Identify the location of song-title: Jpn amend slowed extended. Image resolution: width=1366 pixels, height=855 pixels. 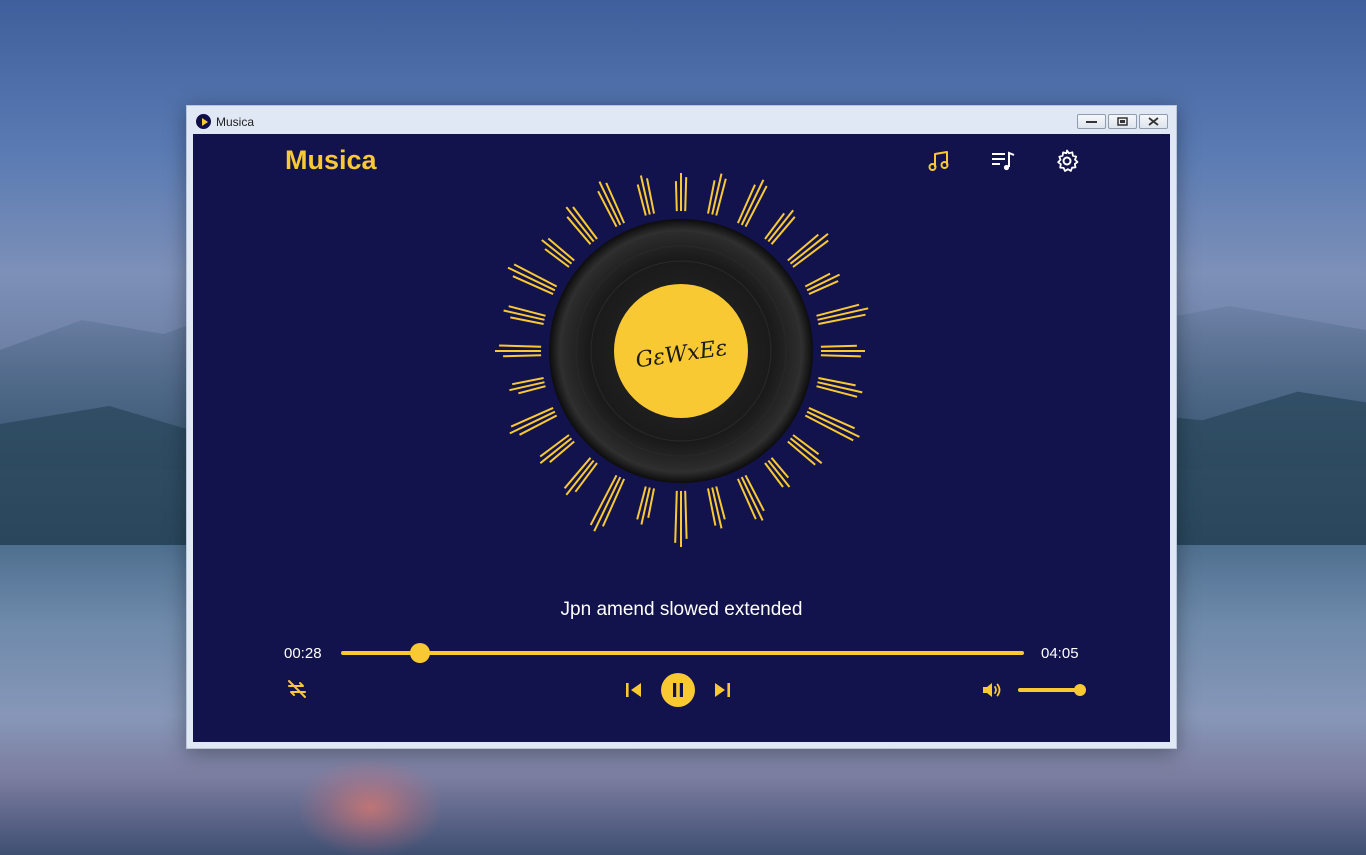
(681, 609).